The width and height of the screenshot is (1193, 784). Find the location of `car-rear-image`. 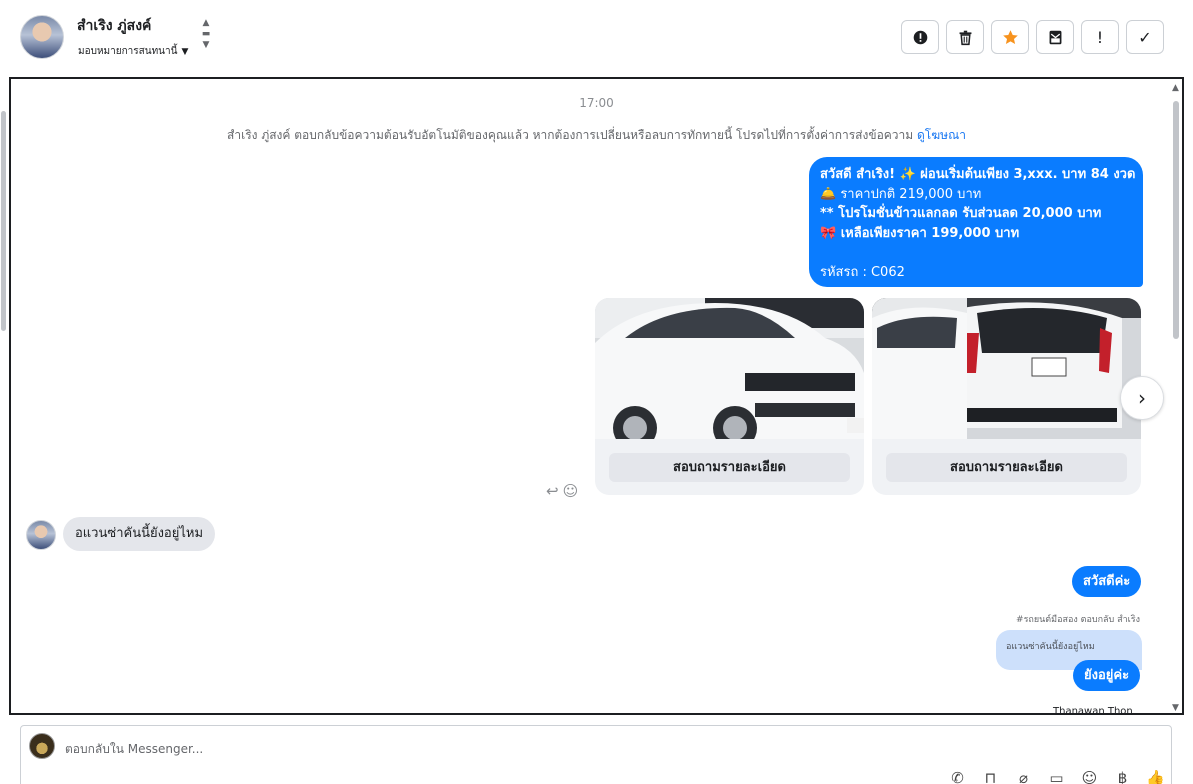

car-rear-image is located at coordinates (1006, 368).